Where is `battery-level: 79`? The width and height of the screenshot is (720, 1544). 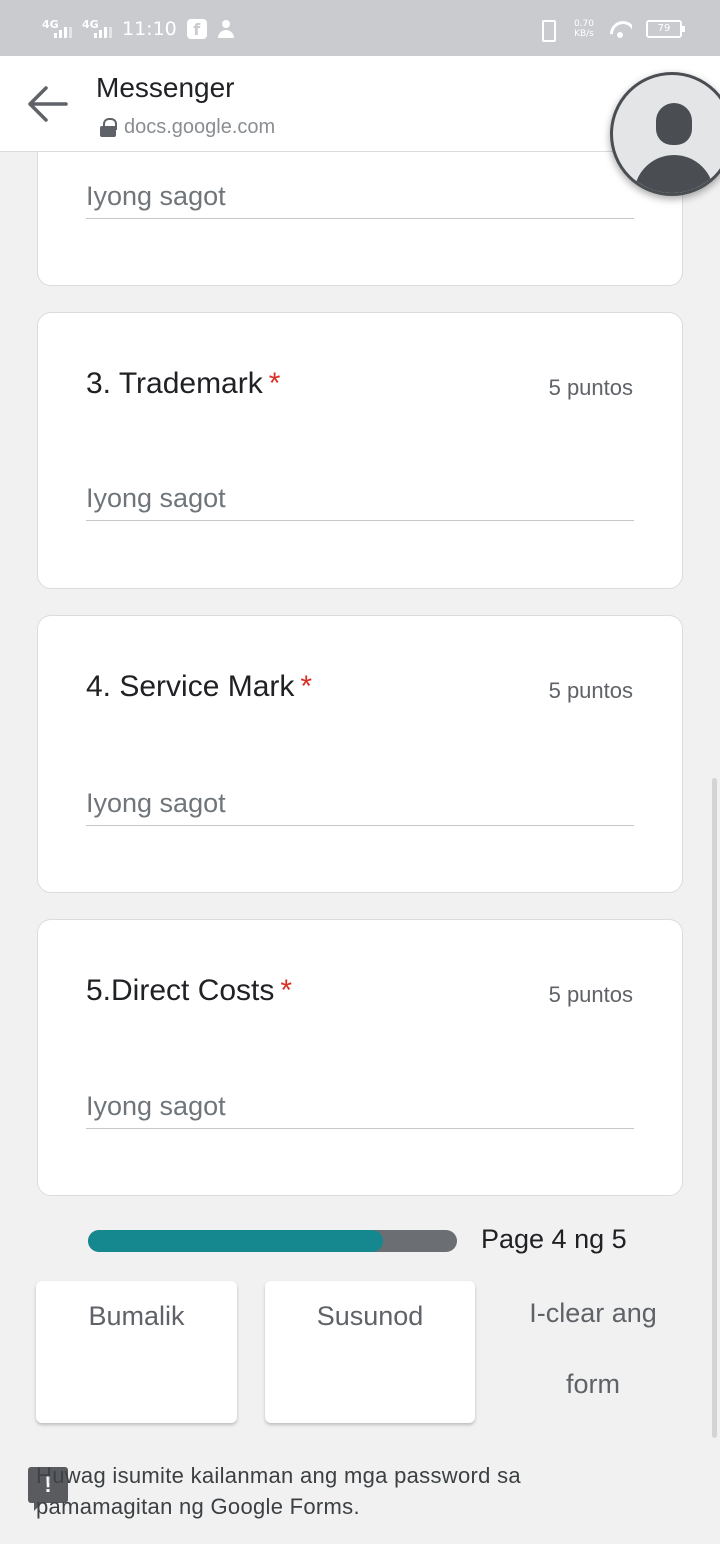
battery-level: 79 is located at coordinates (664, 28).